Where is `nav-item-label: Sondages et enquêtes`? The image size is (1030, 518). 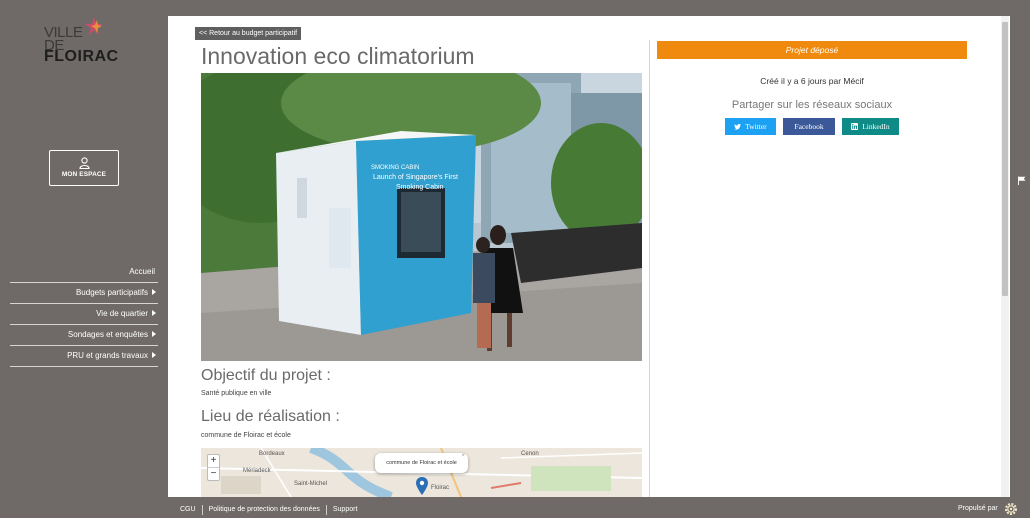 nav-item-label: Sondages et enquêtes is located at coordinates (107, 334).